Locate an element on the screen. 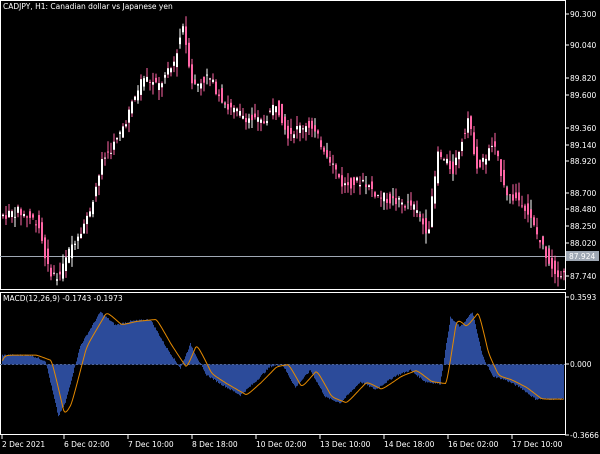  svg-text: 0.000 is located at coordinates (581, 364).